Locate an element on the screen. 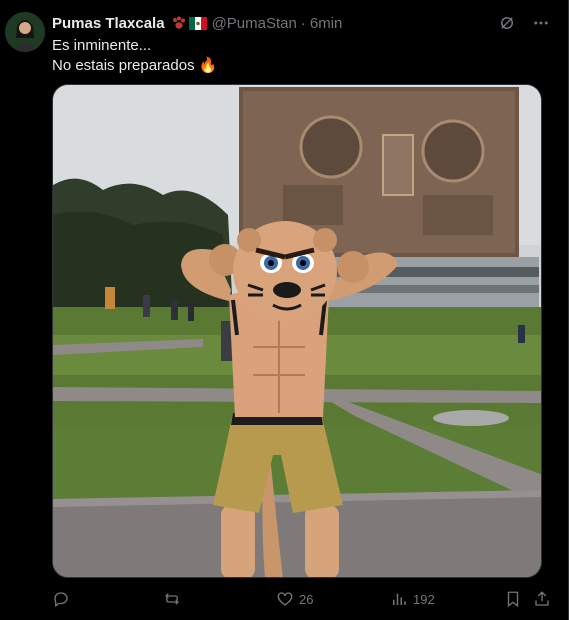  share-button is located at coordinates (542, 599).